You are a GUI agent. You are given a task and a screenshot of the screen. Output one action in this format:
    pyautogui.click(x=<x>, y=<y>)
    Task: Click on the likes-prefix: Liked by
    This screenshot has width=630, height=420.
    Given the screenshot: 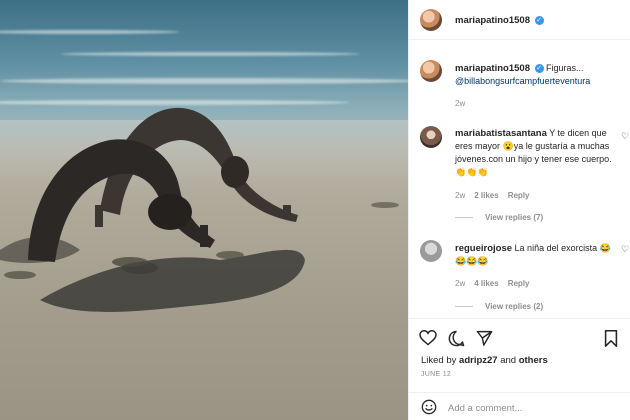 What is the action you would take?
    pyautogui.click(x=439, y=360)
    